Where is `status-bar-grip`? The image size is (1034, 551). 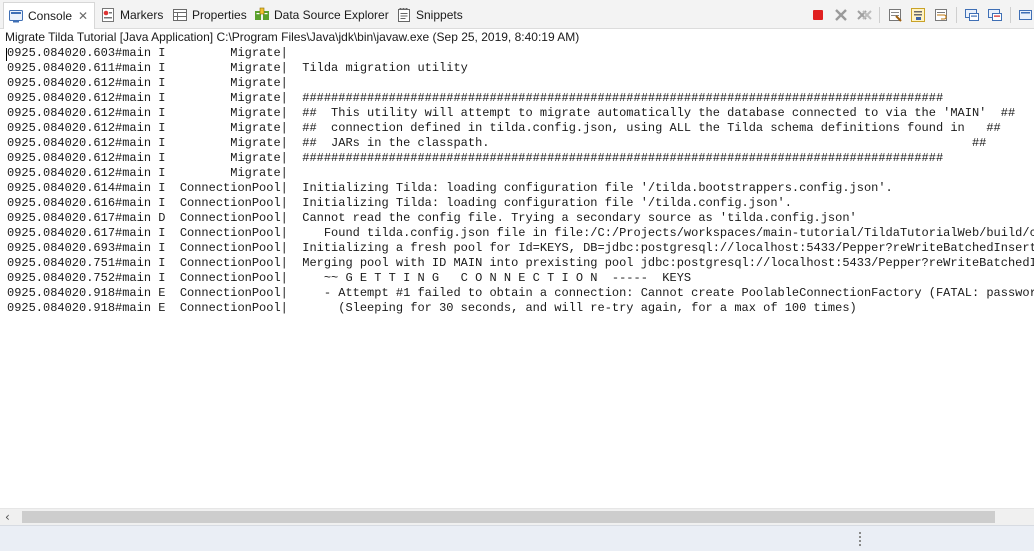
status-bar-grip is located at coordinates (860, 540).